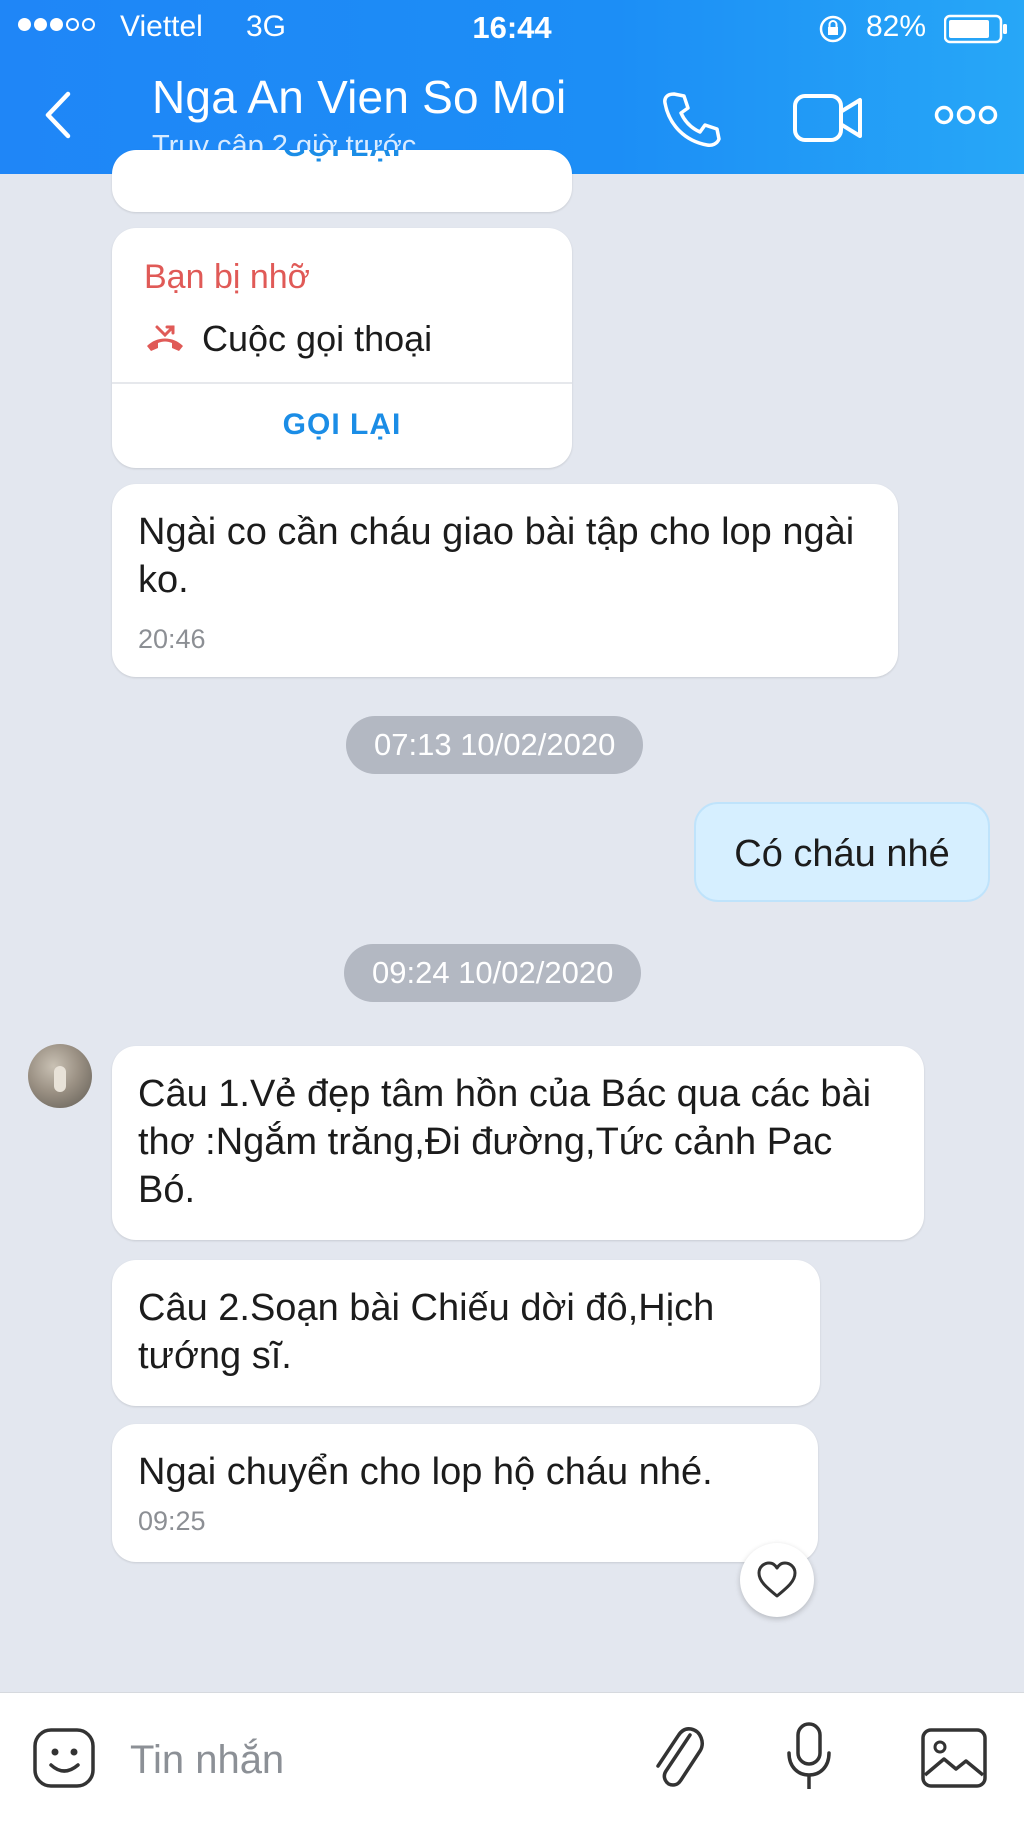  Describe the element at coordinates (165, 338) in the screenshot. I see `missed-call-icon` at that location.